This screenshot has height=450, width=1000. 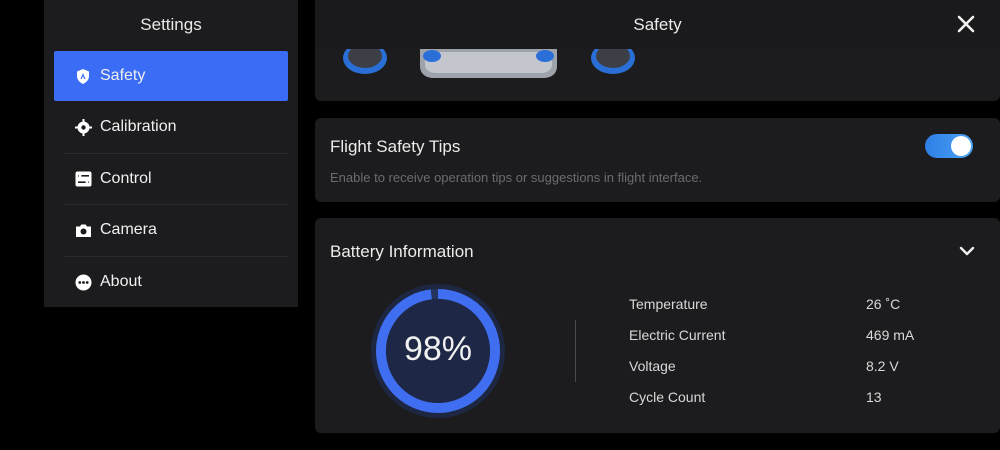 I want to click on toggle-knob, so click(x=961, y=146).